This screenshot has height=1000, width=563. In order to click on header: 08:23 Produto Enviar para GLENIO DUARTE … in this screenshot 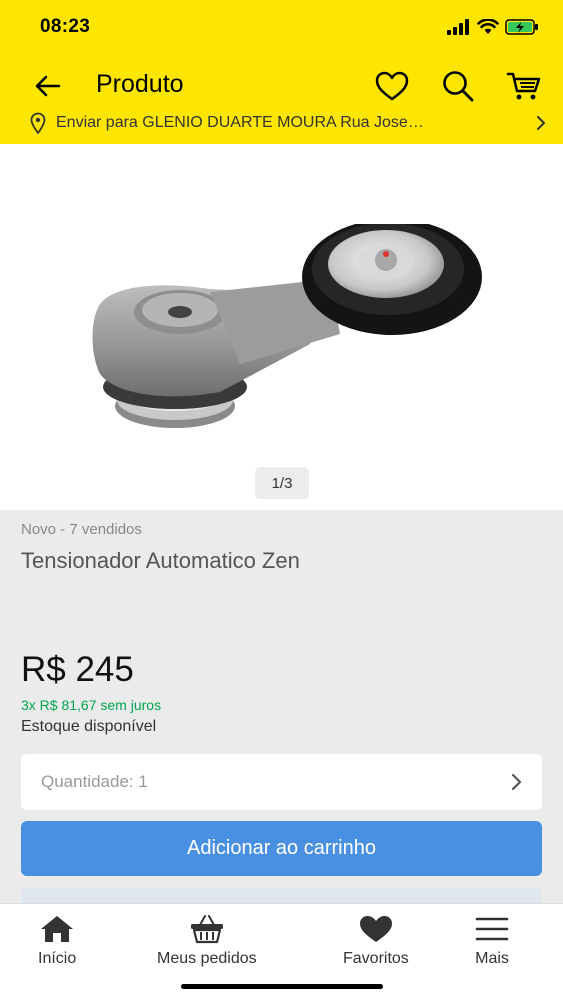, I will do `click(281, 72)`.